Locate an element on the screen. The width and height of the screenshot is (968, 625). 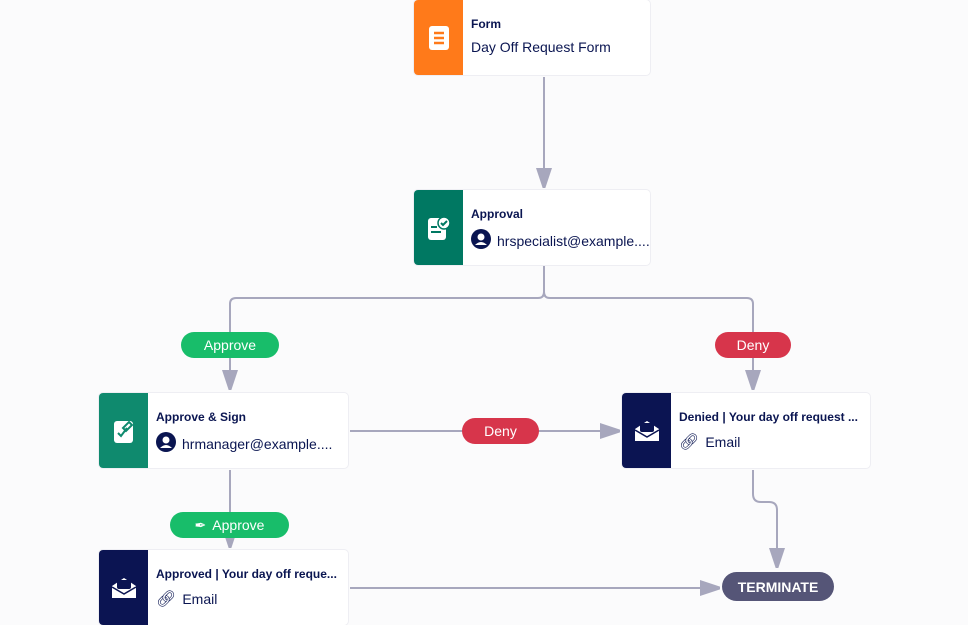
terminate-node: TERMINATE is located at coordinates (778, 586).